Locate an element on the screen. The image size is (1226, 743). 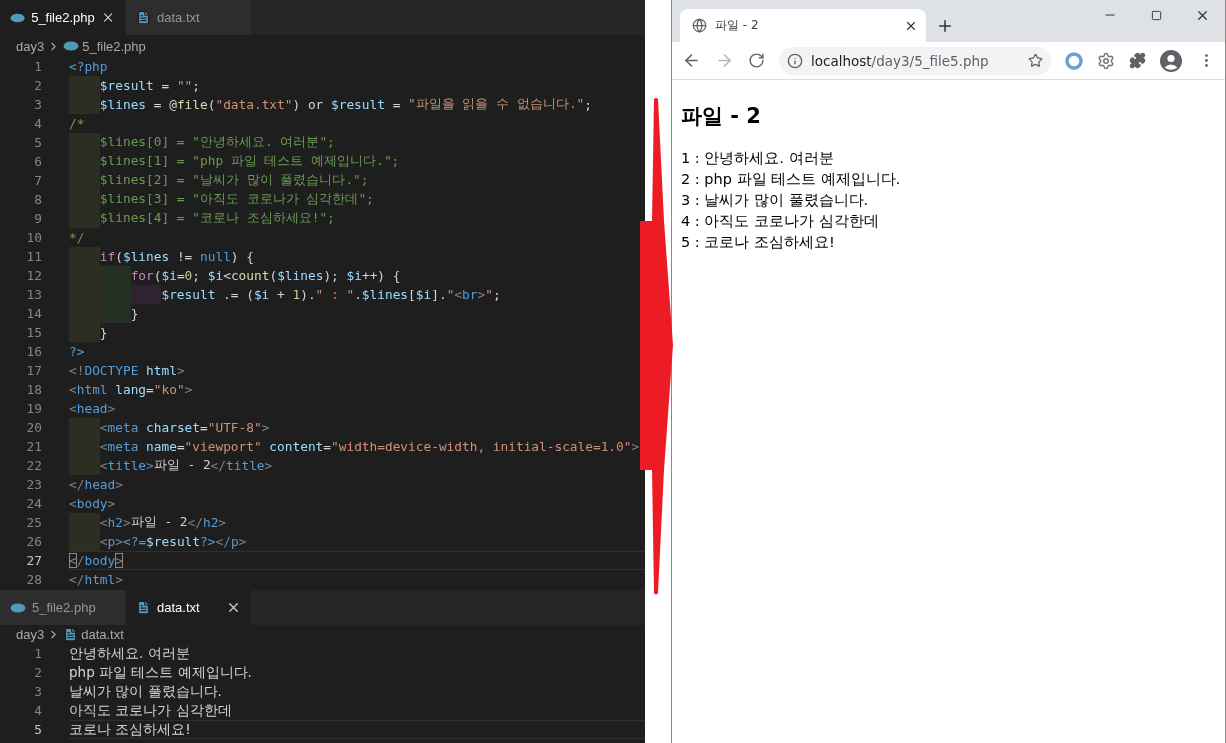
code-line: ?> is located at coordinates (77, 352).